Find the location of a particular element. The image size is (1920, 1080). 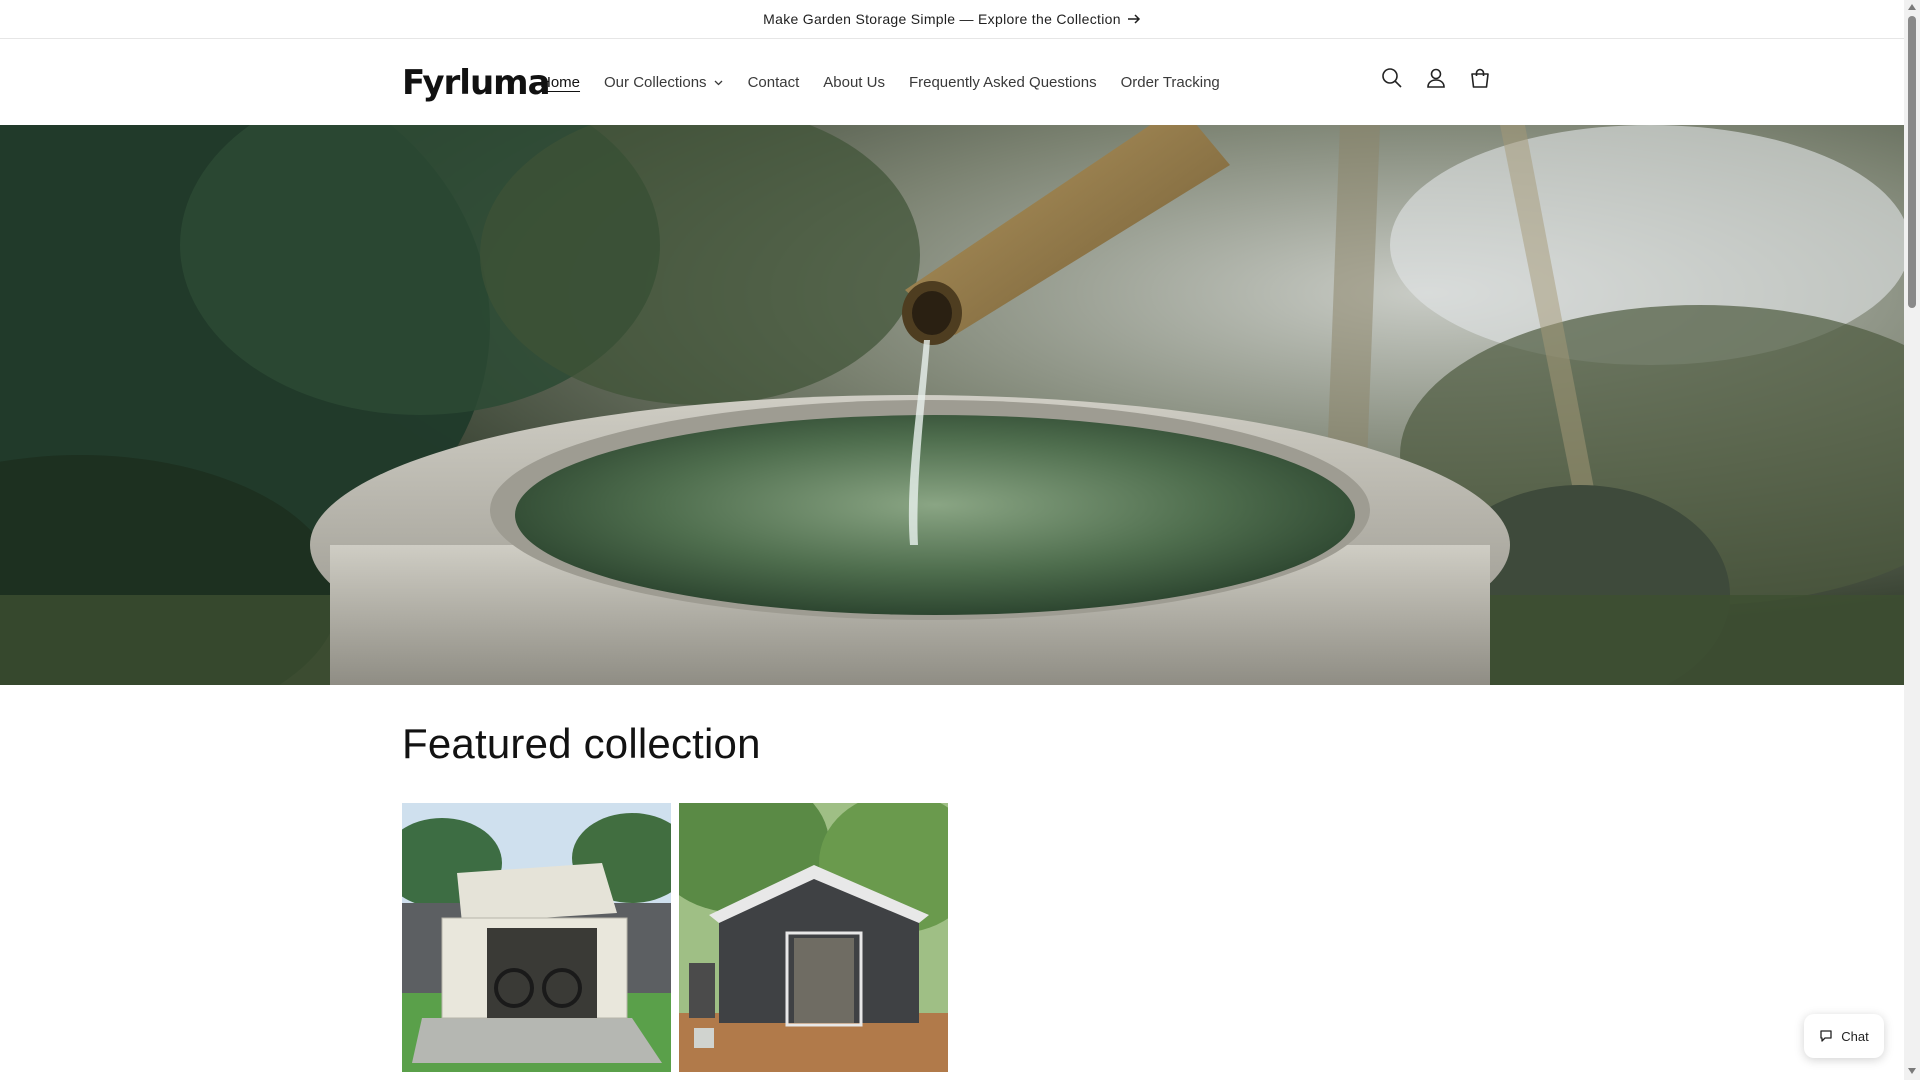

nav-label: Frequently Asked Questions is located at coordinates (1002, 82).